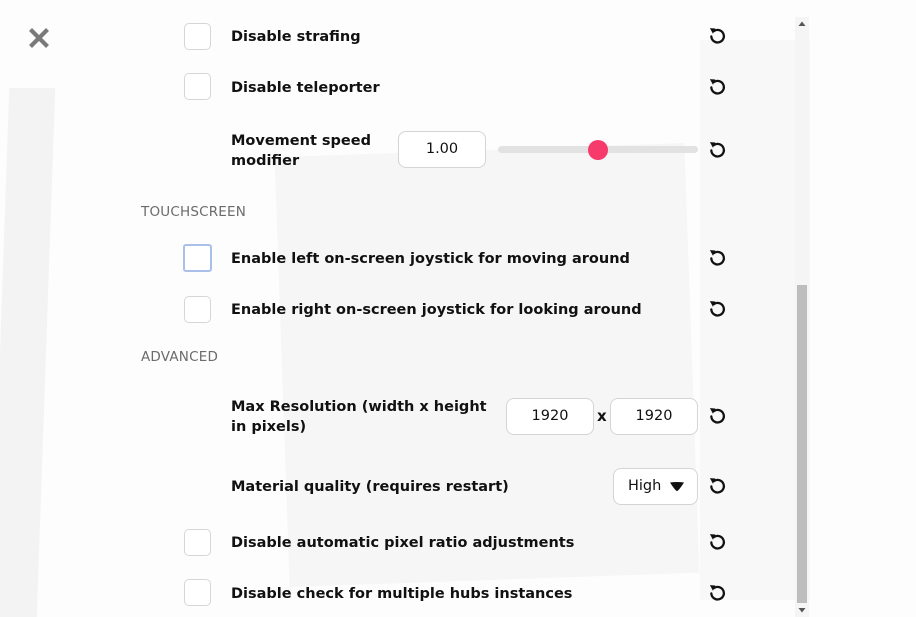 The width and height of the screenshot is (916, 617). What do you see at coordinates (305, 88) in the screenshot?
I see `disable-teleporter-label: Disable teleporter` at bounding box center [305, 88].